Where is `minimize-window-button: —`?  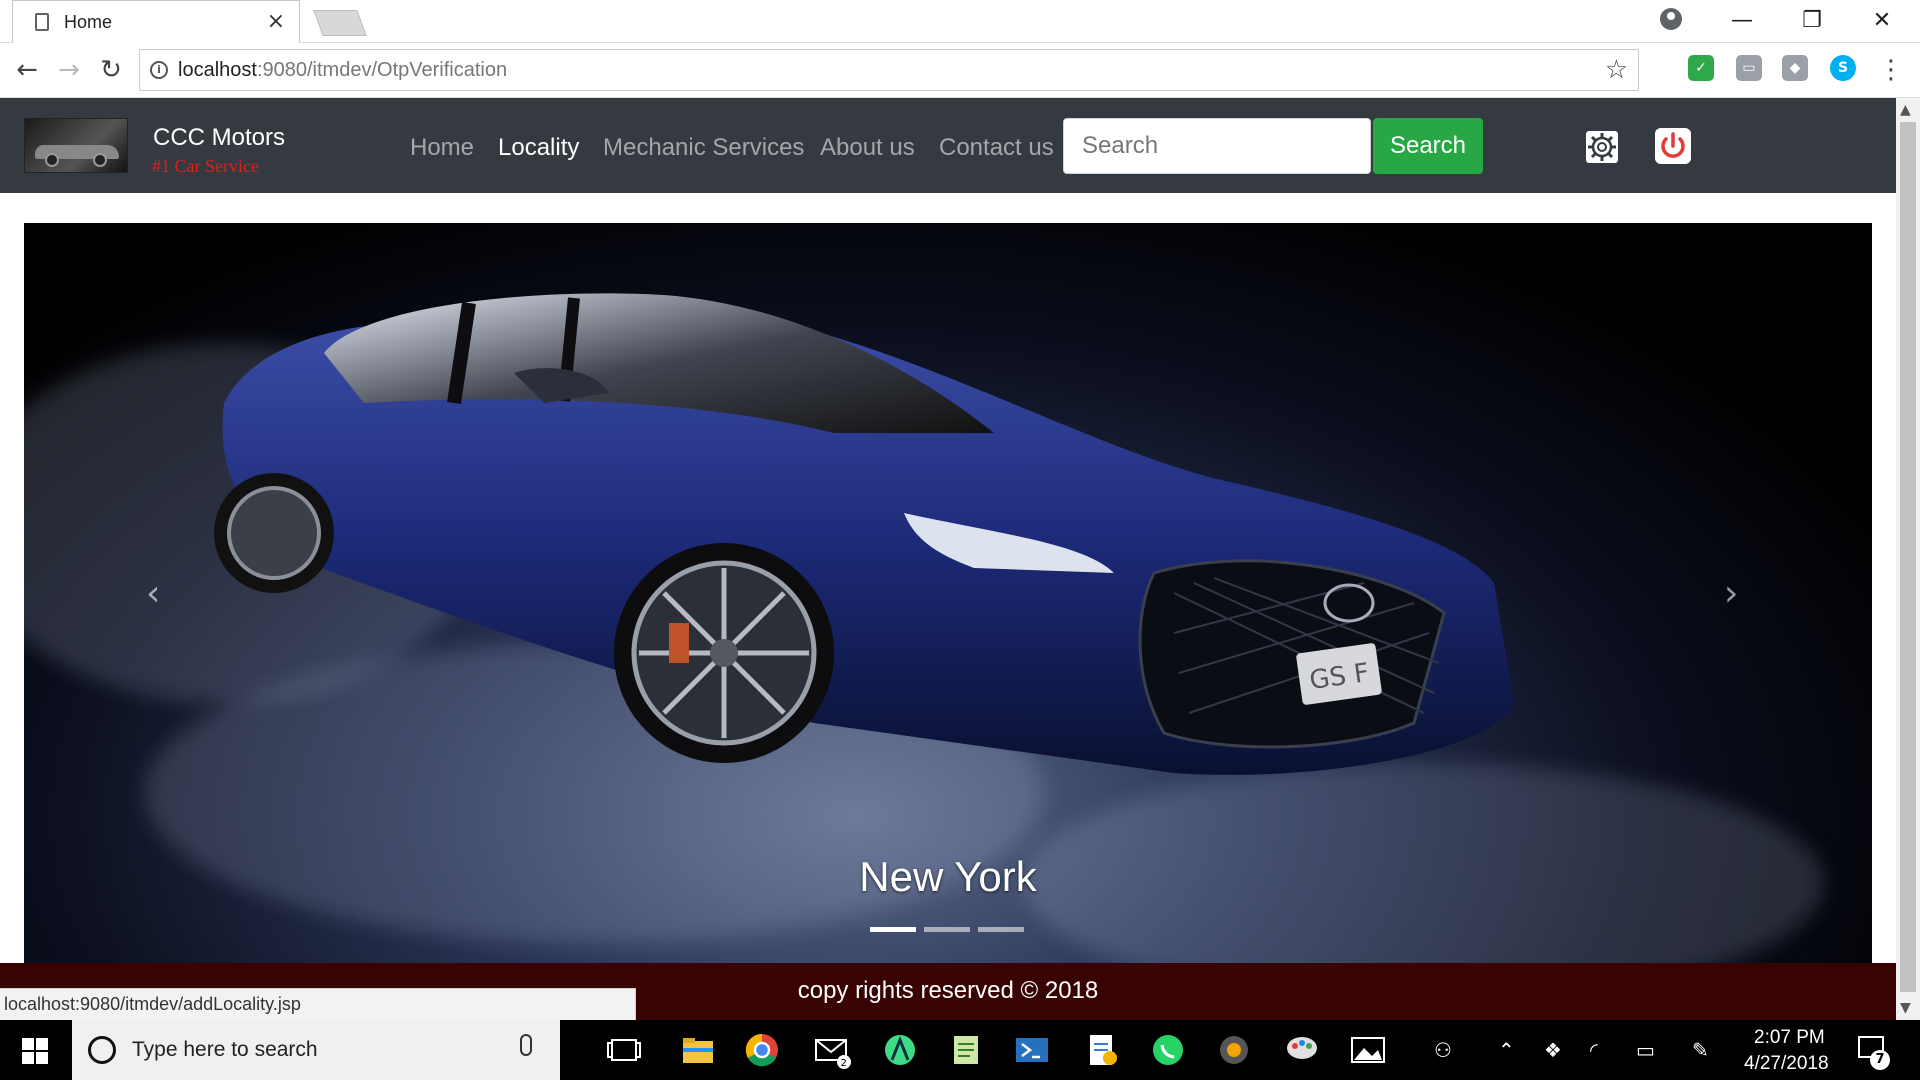 minimize-window-button: — is located at coordinates (1742, 21).